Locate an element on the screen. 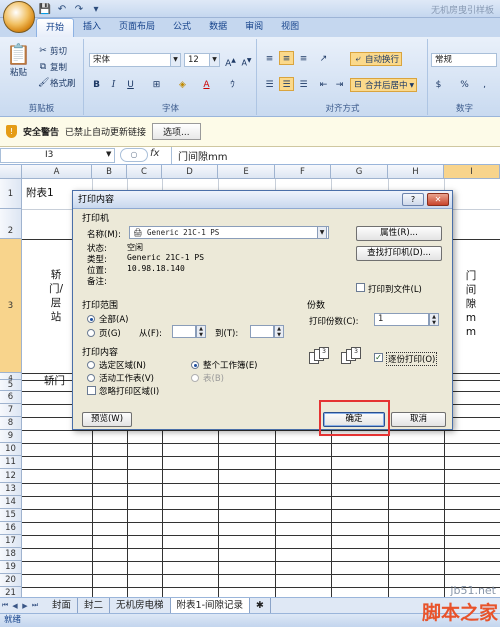 The image size is (500, 627). cancel-button: 取消 is located at coordinates (418, 419).